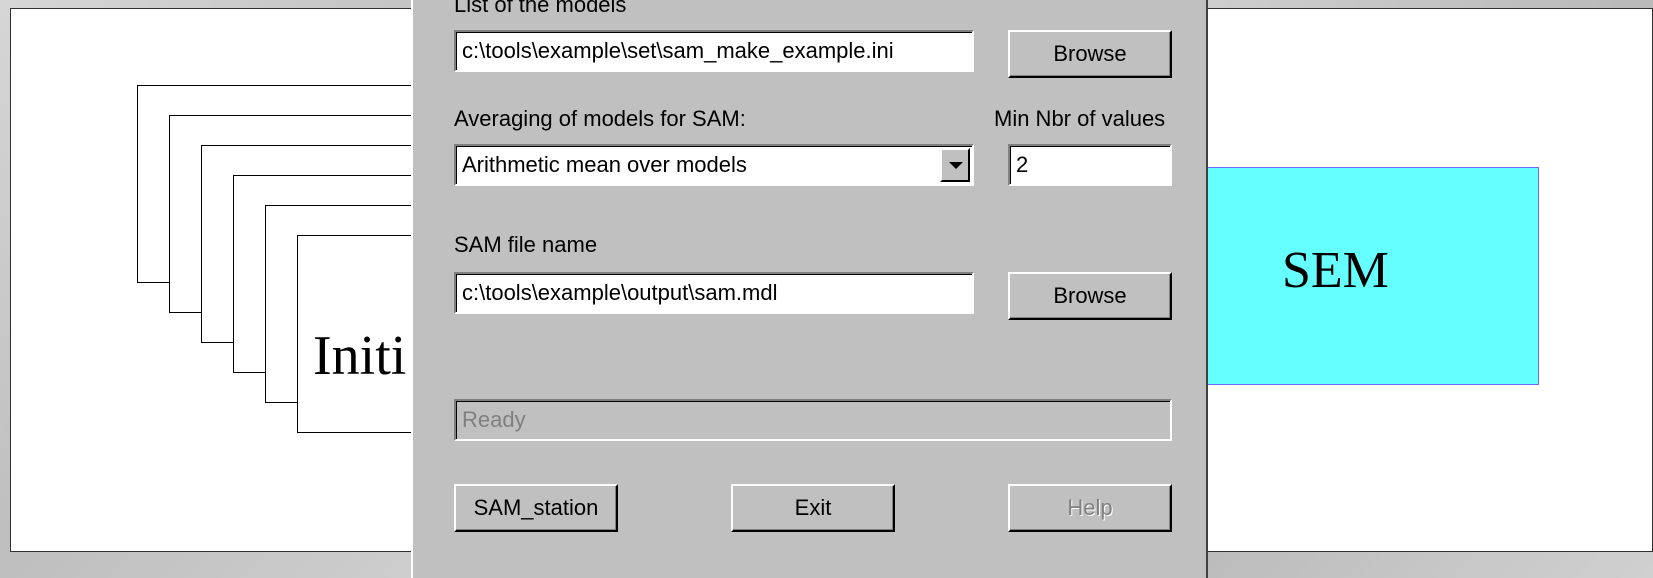  I want to click on browse-models-button: Browse, so click(1090, 54).